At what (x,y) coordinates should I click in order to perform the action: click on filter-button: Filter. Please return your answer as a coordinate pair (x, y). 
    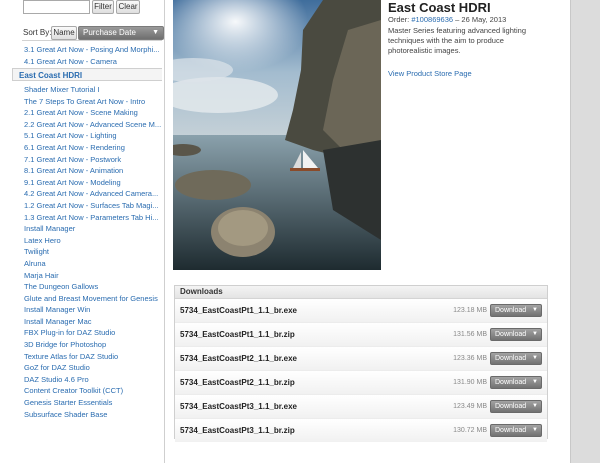
    Looking at the image, I should click on (103, 7).